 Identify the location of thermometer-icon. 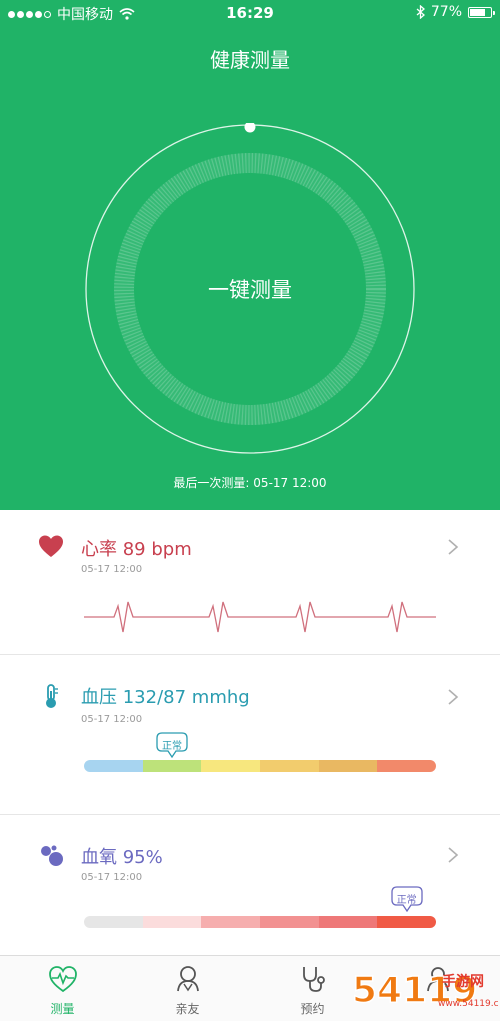
(52, 696).